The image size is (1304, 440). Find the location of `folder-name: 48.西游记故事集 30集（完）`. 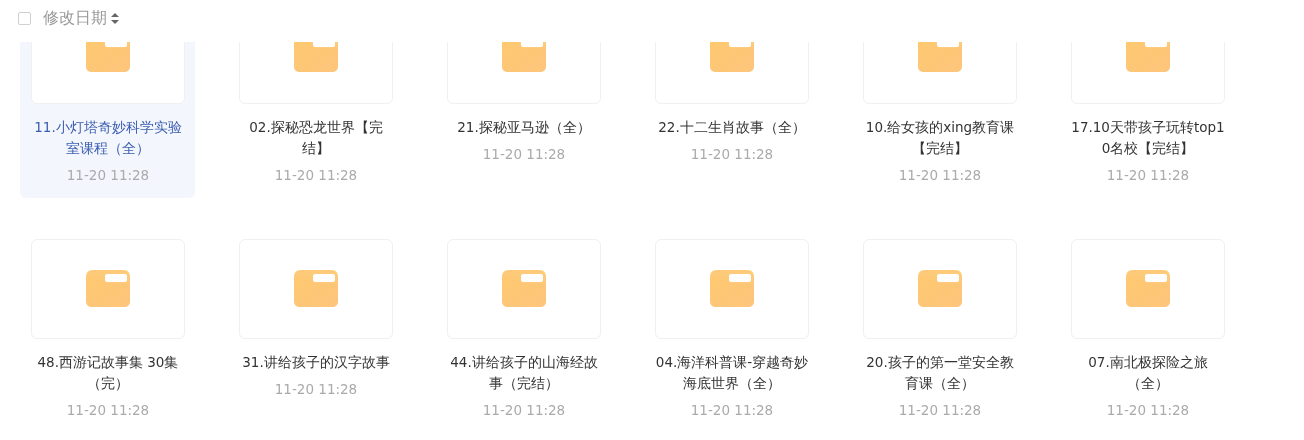

folder-name: 48.西游记故事集 30集（完） is located at coordinates (108, 373).